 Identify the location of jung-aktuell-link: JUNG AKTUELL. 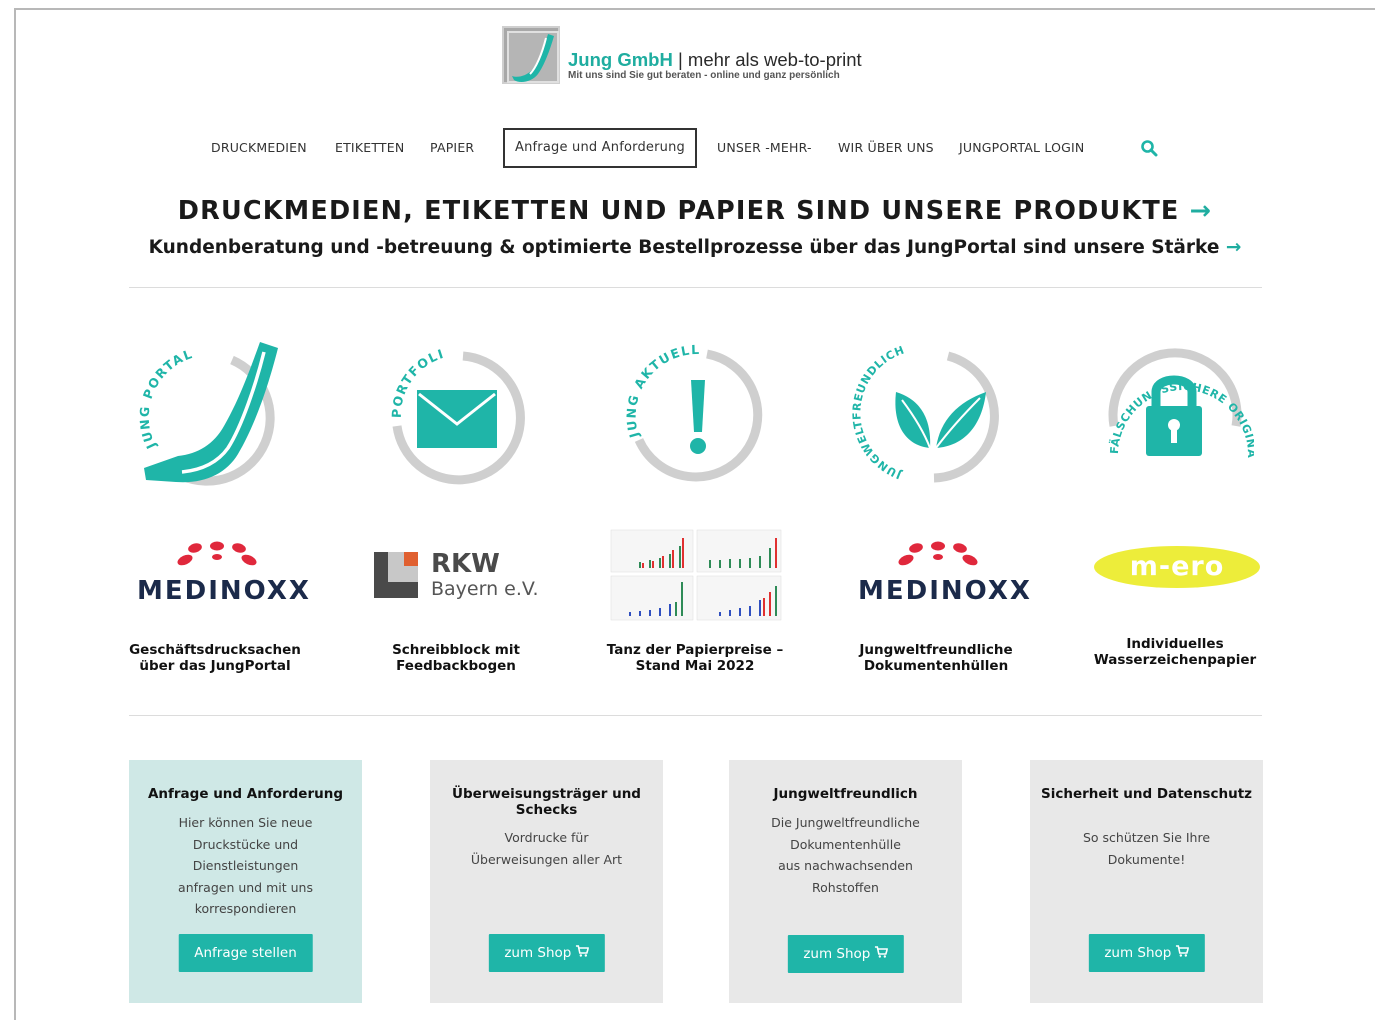
(697, 416).